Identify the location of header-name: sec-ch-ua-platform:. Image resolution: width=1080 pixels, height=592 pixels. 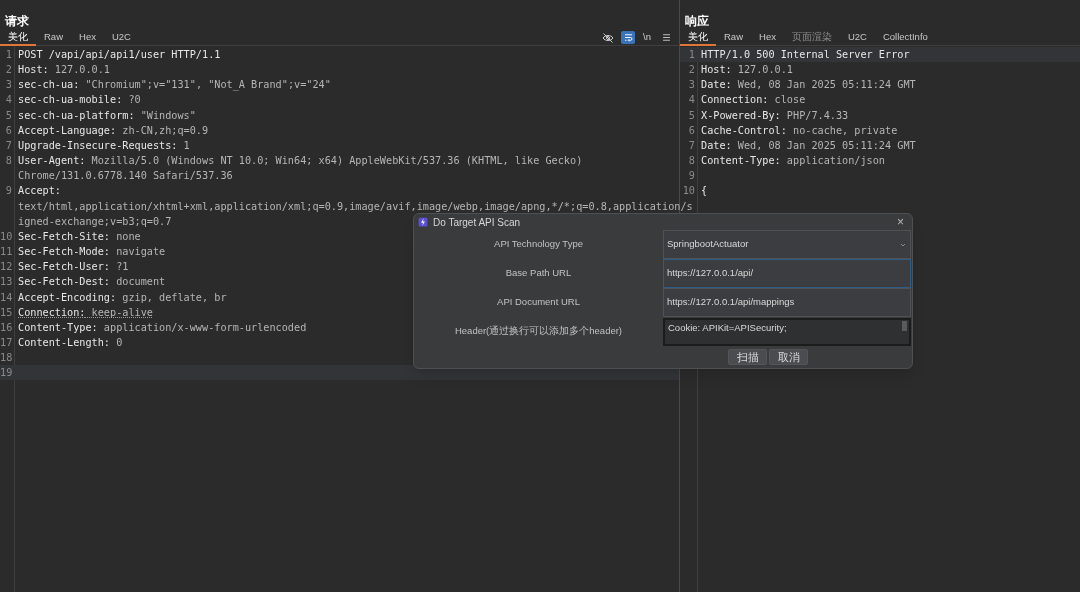
(76, 115).